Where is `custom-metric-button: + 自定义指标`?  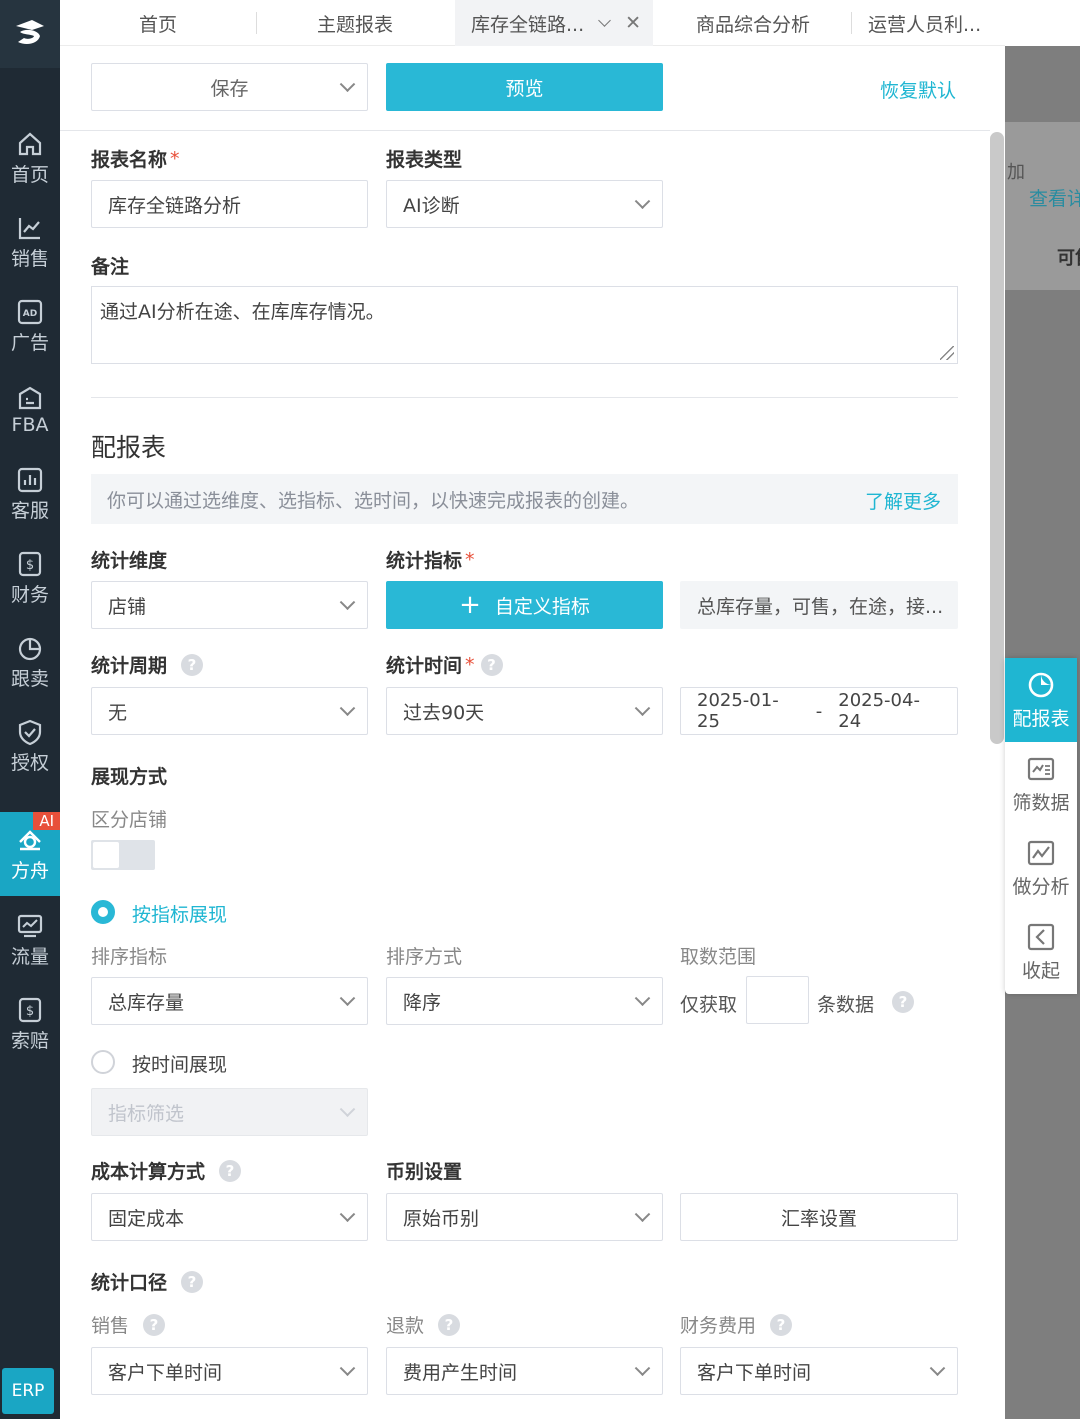 custom-metric-button: + 自定义指标 is located at coordinates (524, 605).